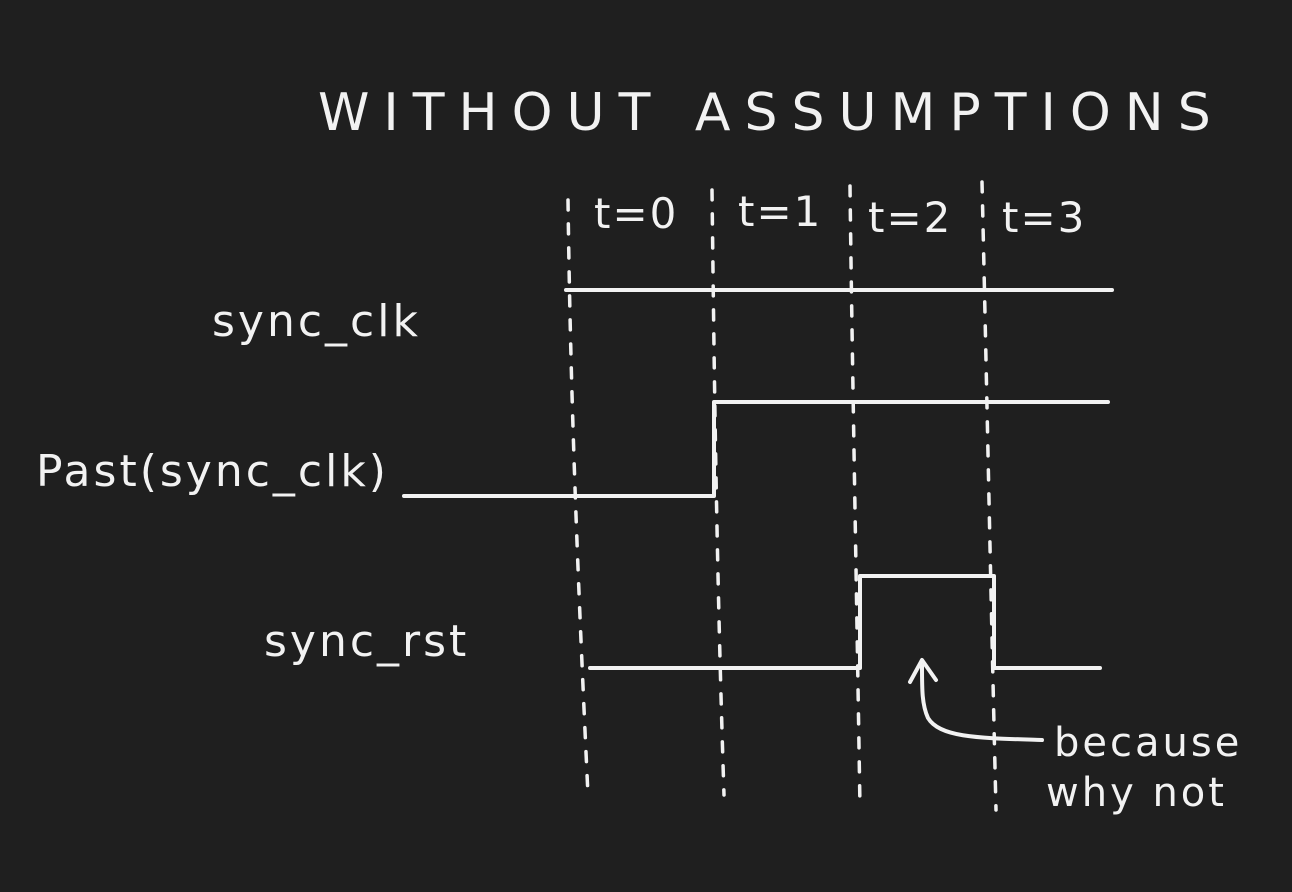 The height and width of the screenshot is (892, 1292). I want to click on time-label-t3: t=3, so click(1044, 217).